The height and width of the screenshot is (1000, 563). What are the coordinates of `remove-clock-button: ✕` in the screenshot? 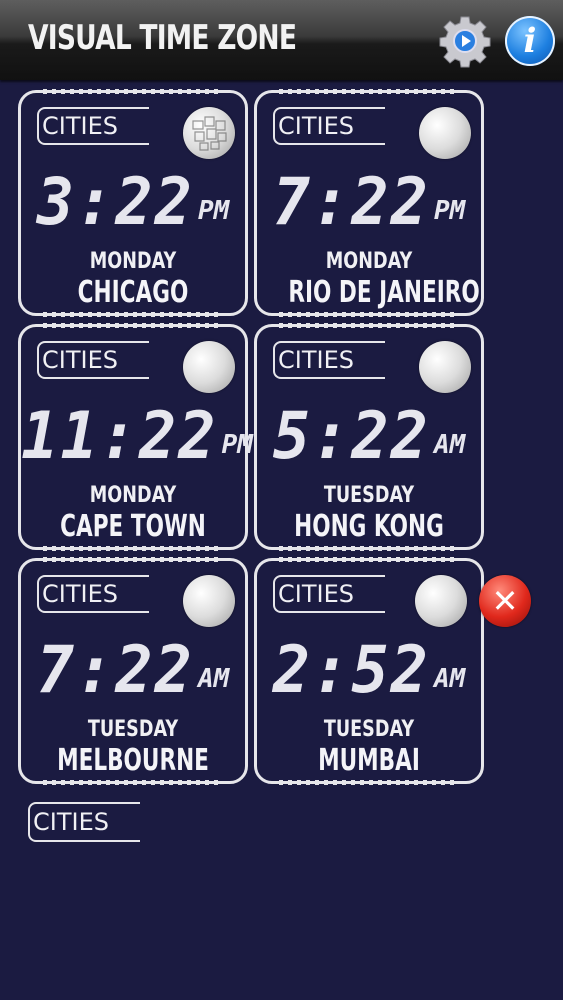 It's located at (505, 601).